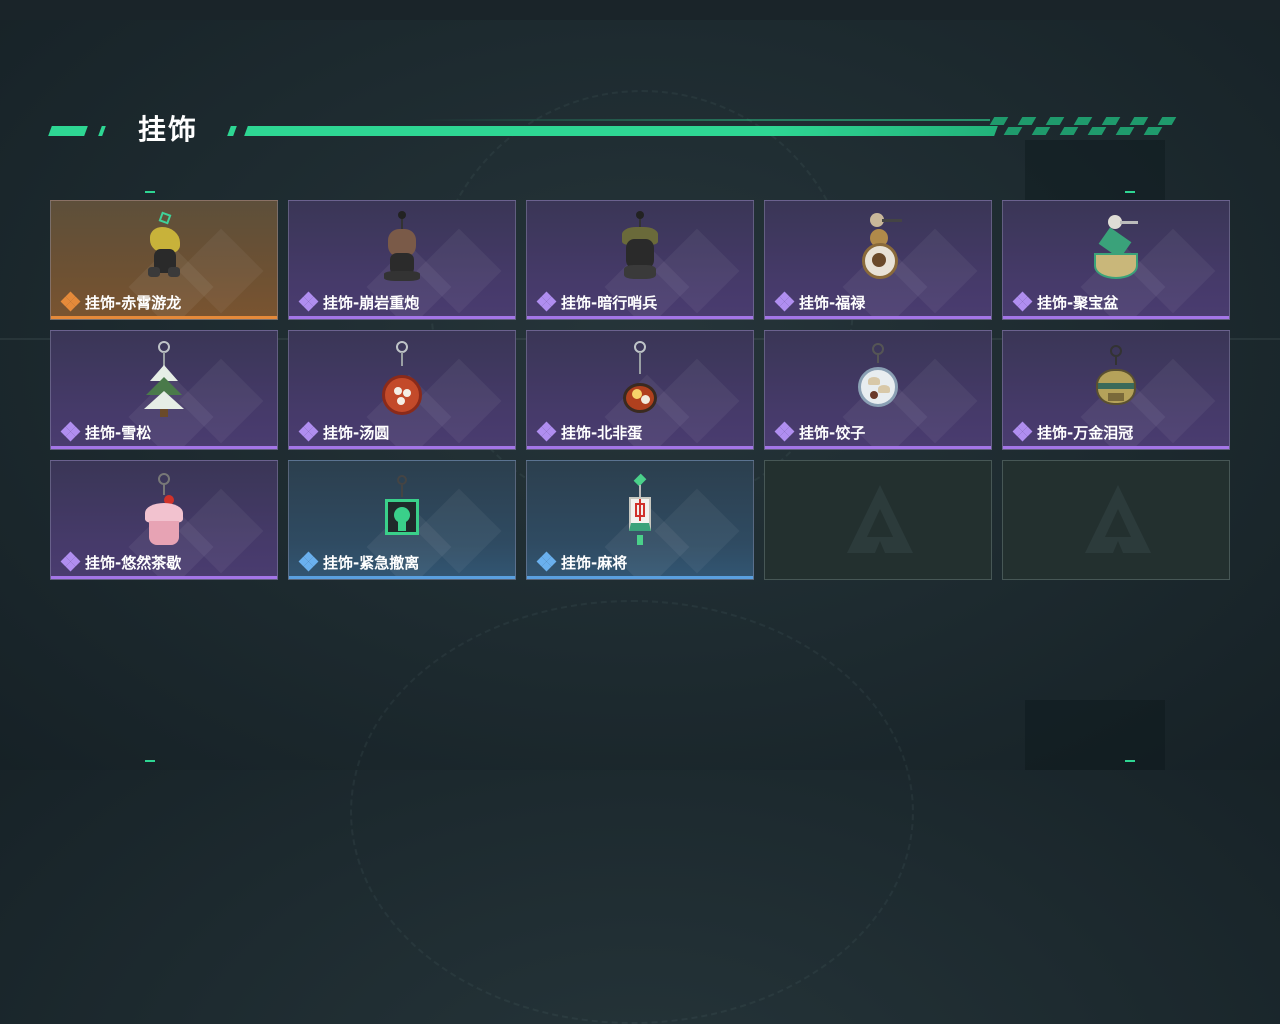 The image size is (1280, 1024). Describe the element at coordinates (371, 302) in the screenshot. I see `charm-label: 挂饰-崩岩重炮` at that location.